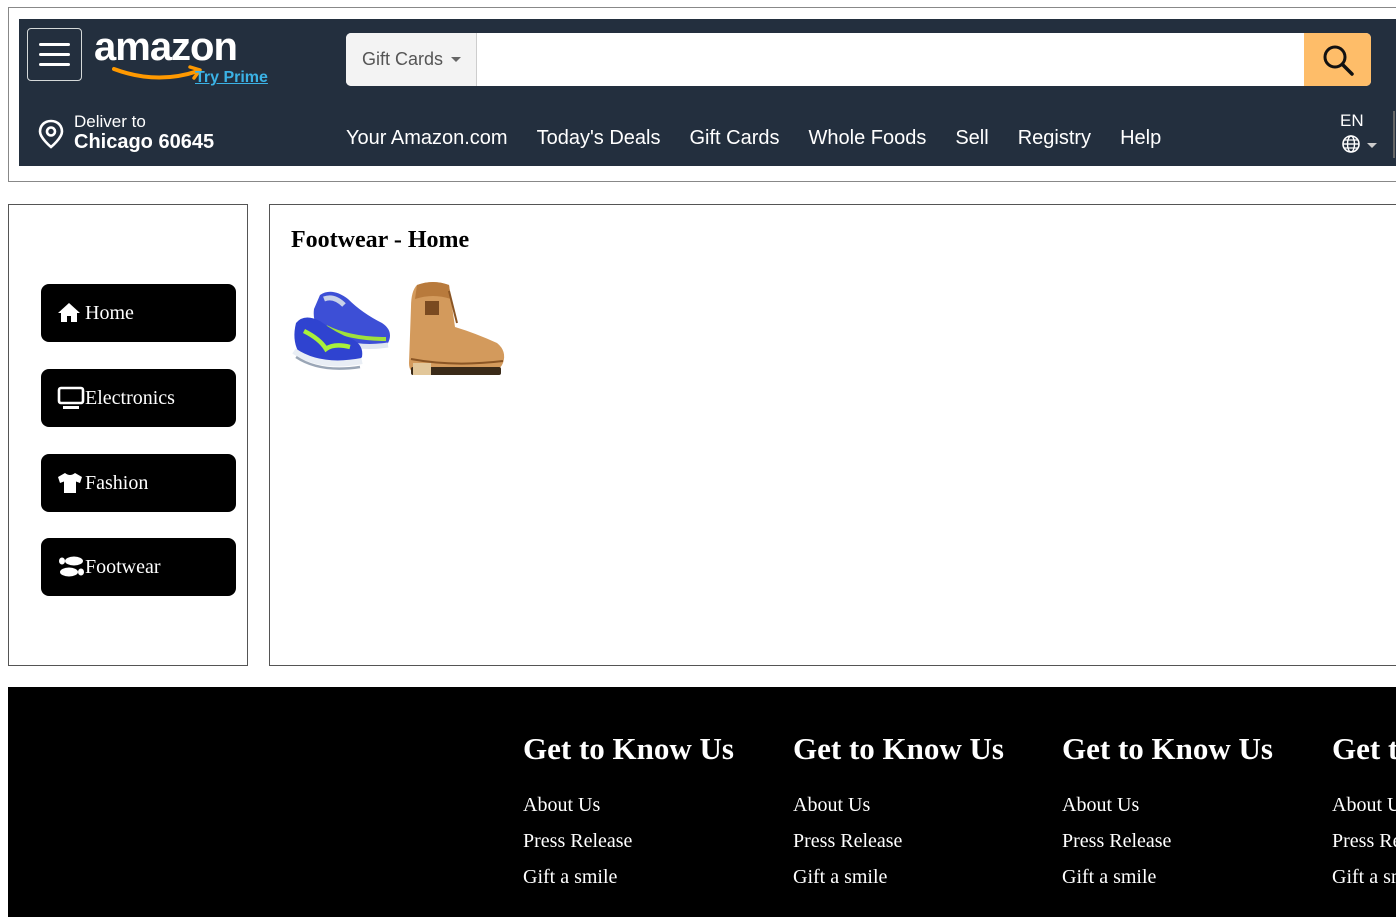 The image size is (1396, 917). I want to click on tshirt-icon, so click(71, 483).